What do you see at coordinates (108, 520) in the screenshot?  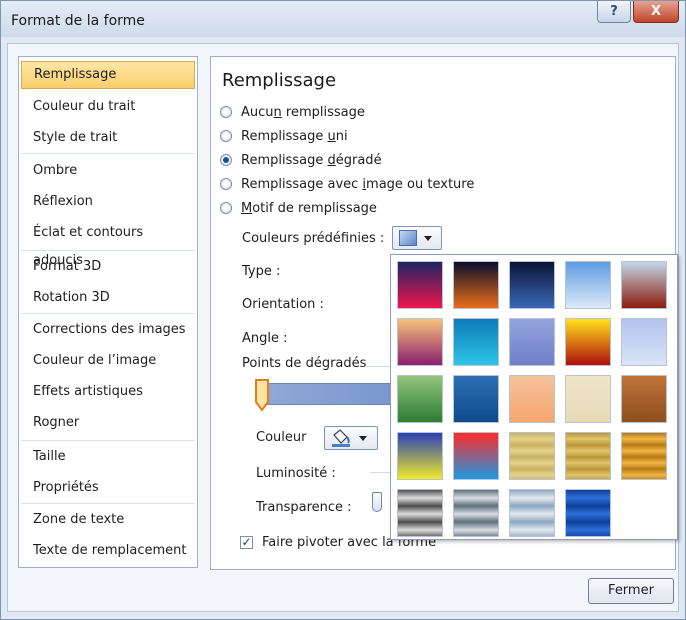 I see `sidebar-item: Zone de texte` at bounding box center [108, 520].